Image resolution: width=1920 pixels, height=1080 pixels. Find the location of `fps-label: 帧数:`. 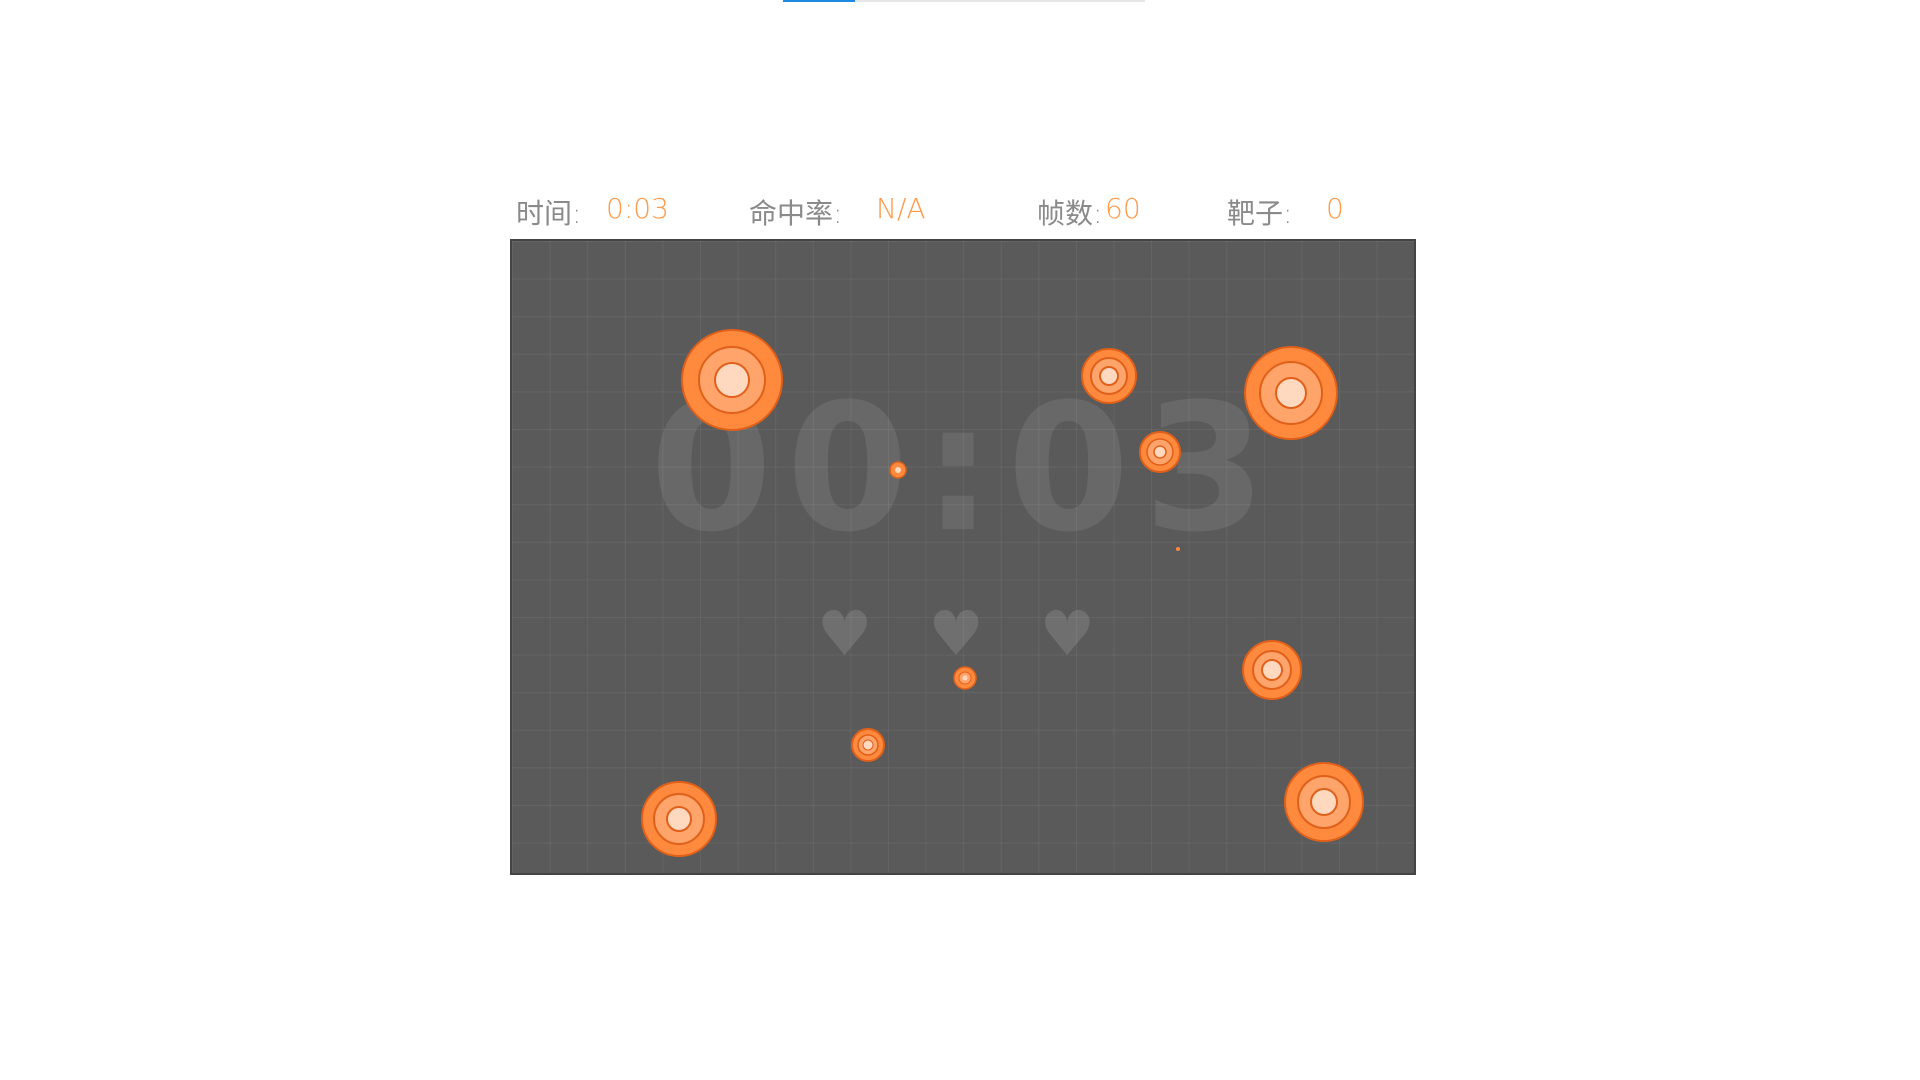

fps-label: 帧数: is located at coordinates (1070, 213).